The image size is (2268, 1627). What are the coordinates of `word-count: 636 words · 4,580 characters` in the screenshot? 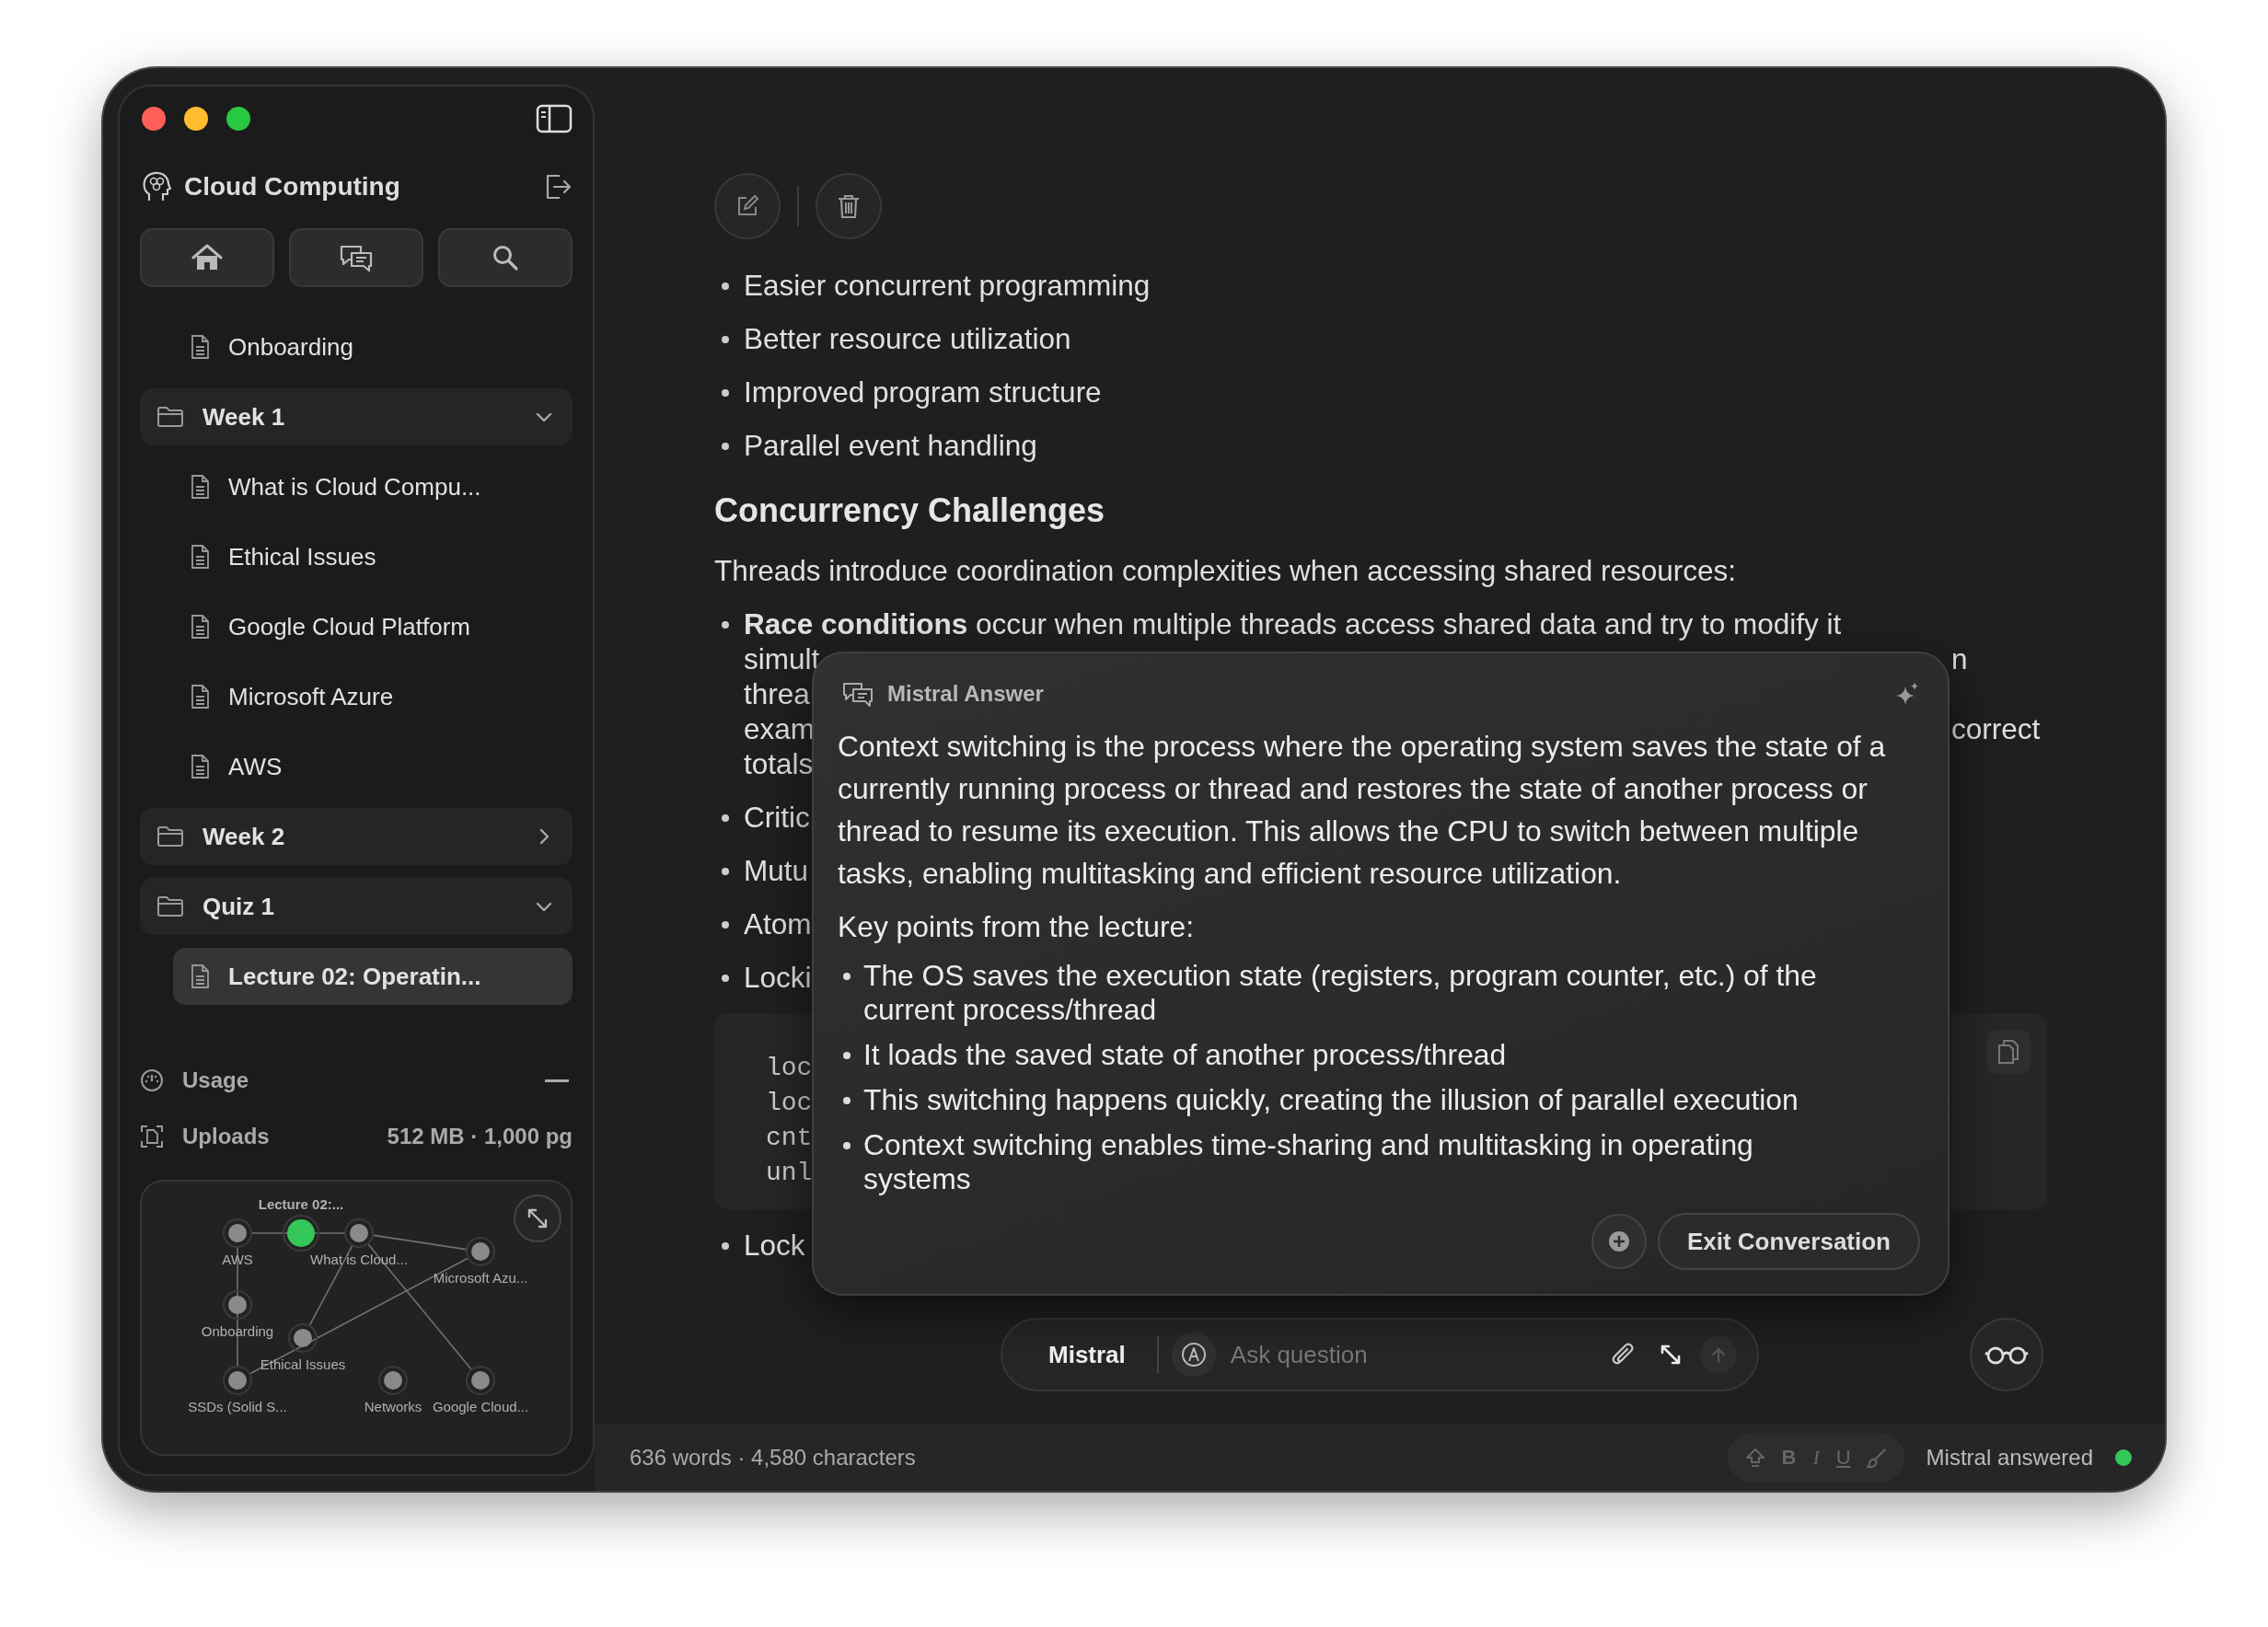 It's located at (773, 1458).